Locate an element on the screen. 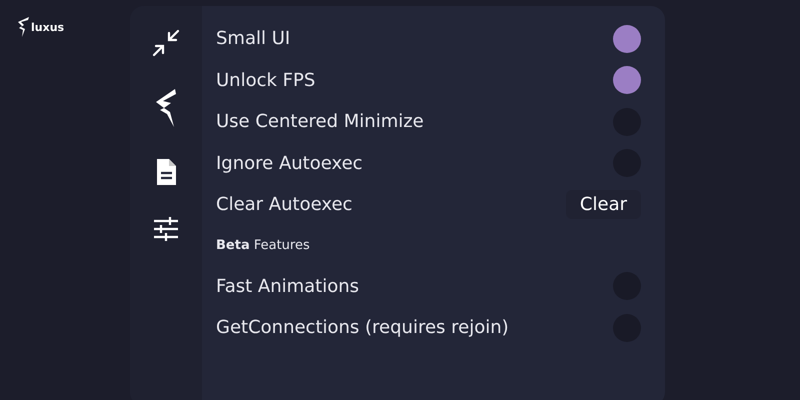 This screenshot has height=400, width=800. setting-label: Small UI is located at coordinates (253, 39).